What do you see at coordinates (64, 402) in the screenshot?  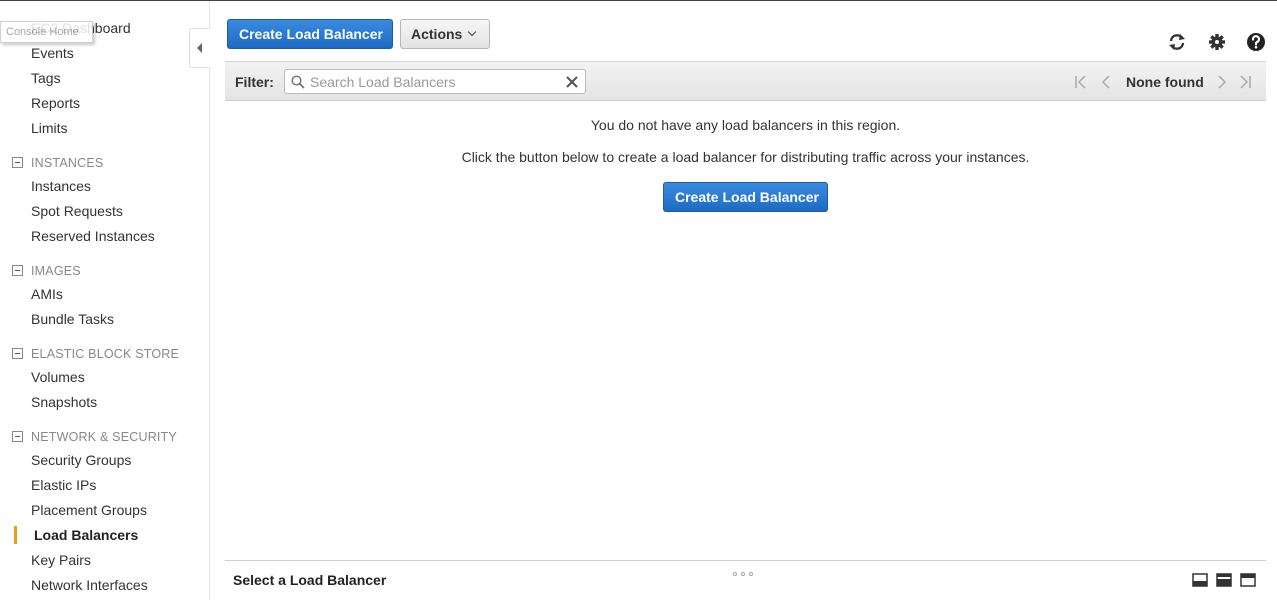 I see `sidebar-item-snapshots: Snapshots` at bounding box center [64, 402].